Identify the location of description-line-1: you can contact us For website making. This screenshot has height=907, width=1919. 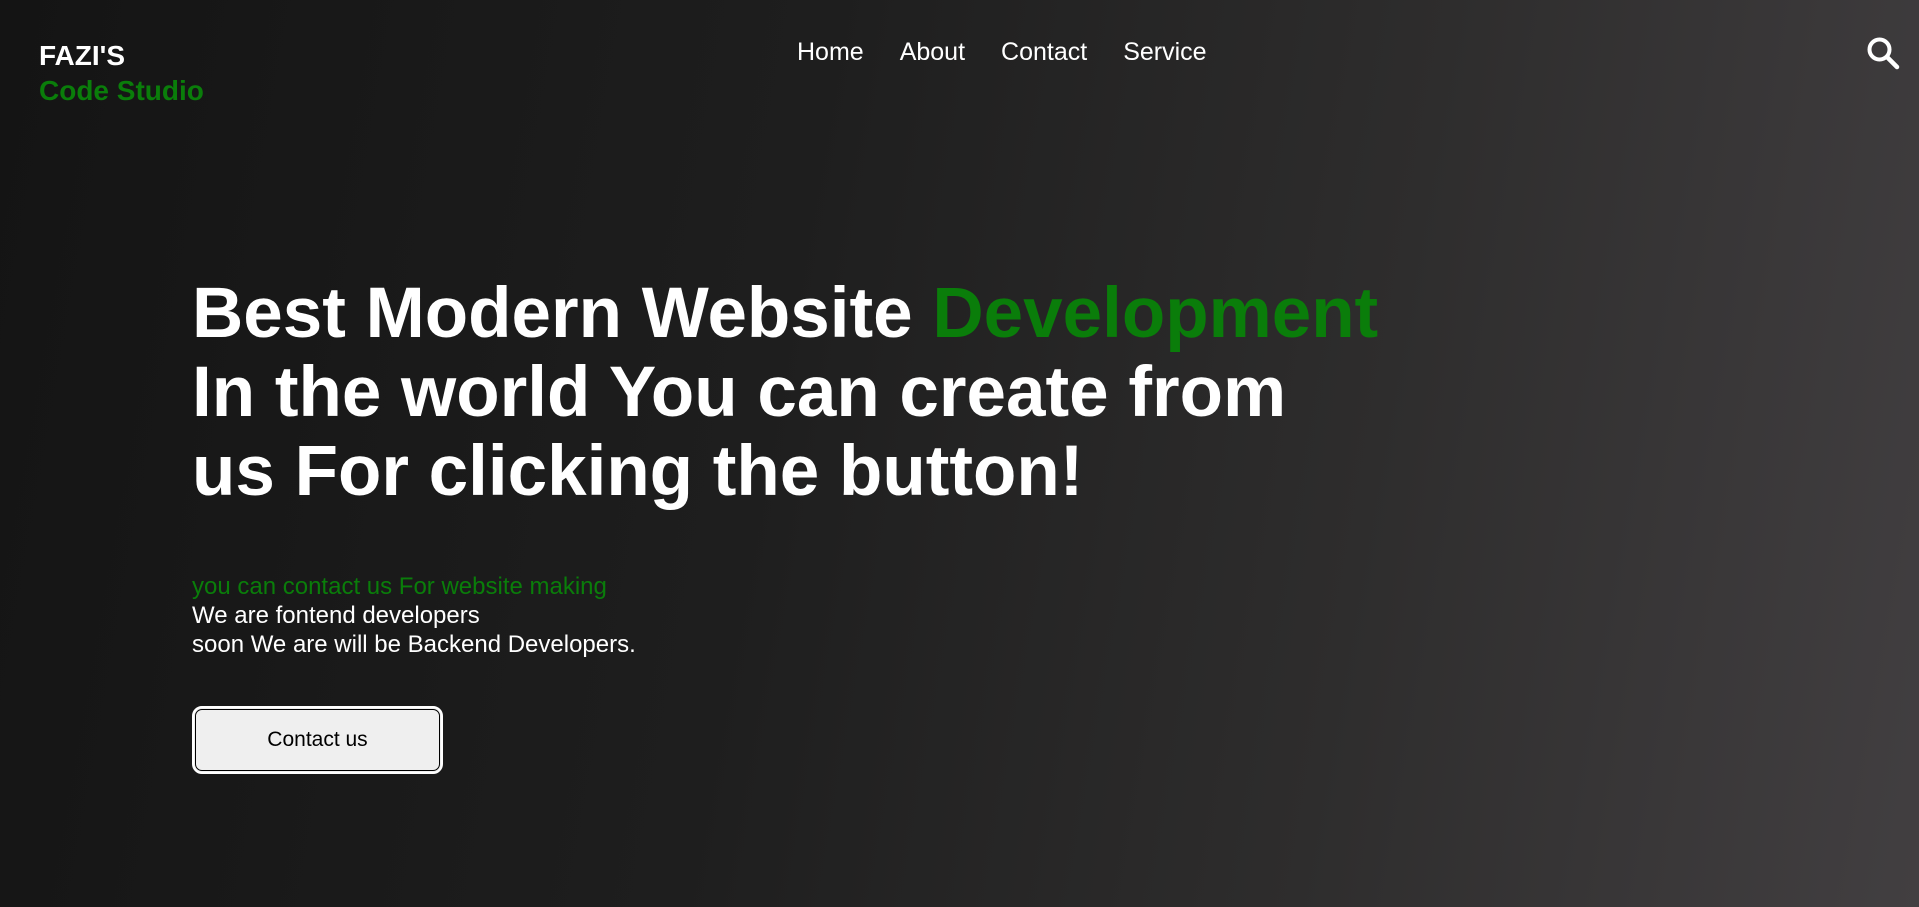
(399, 586).